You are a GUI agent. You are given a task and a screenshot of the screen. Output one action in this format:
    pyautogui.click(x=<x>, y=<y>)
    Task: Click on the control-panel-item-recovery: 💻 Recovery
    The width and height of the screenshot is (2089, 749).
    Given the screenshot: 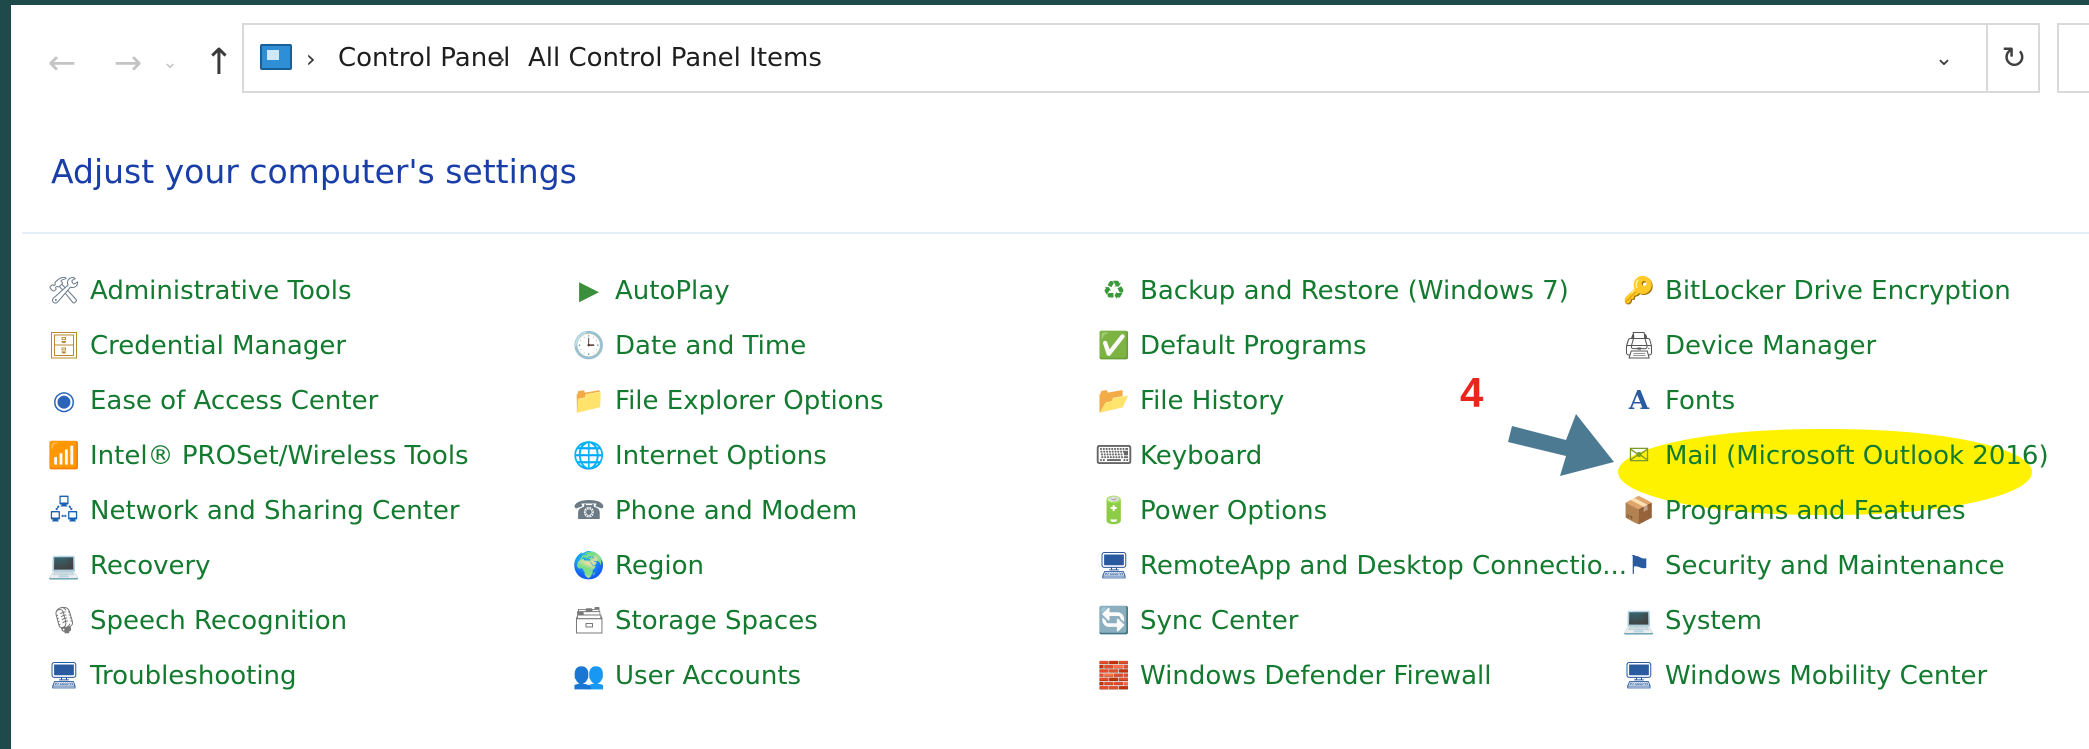 What is the action you would take?
    pyautogui.click(x=129, y=566)
    